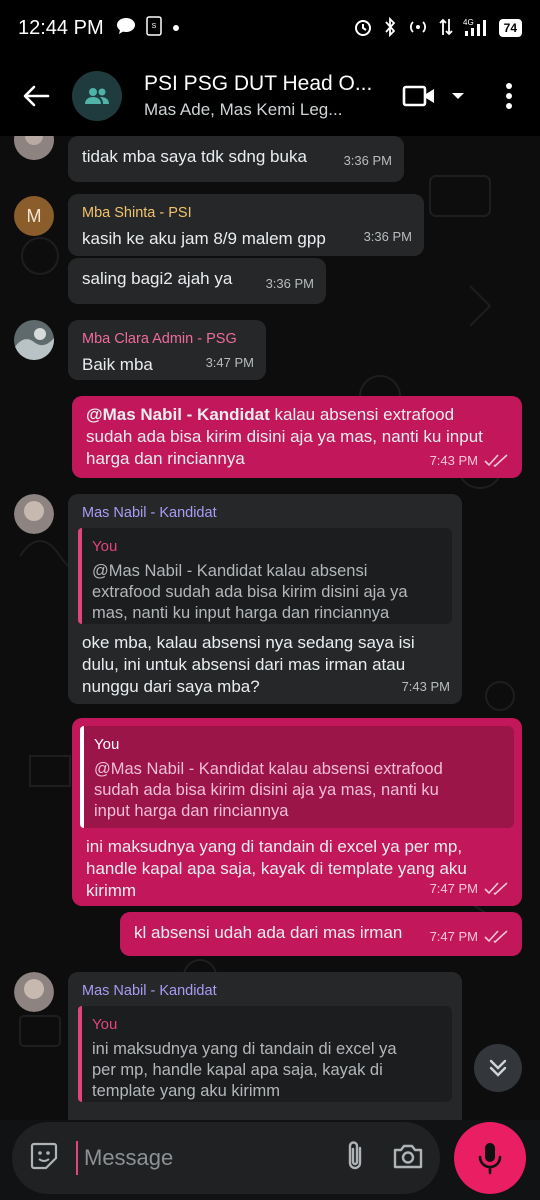 The image size is (540, 1200). Describe the element at coordinates (209, 1158) in the screenshot. I see `message-input: Message` at that location.